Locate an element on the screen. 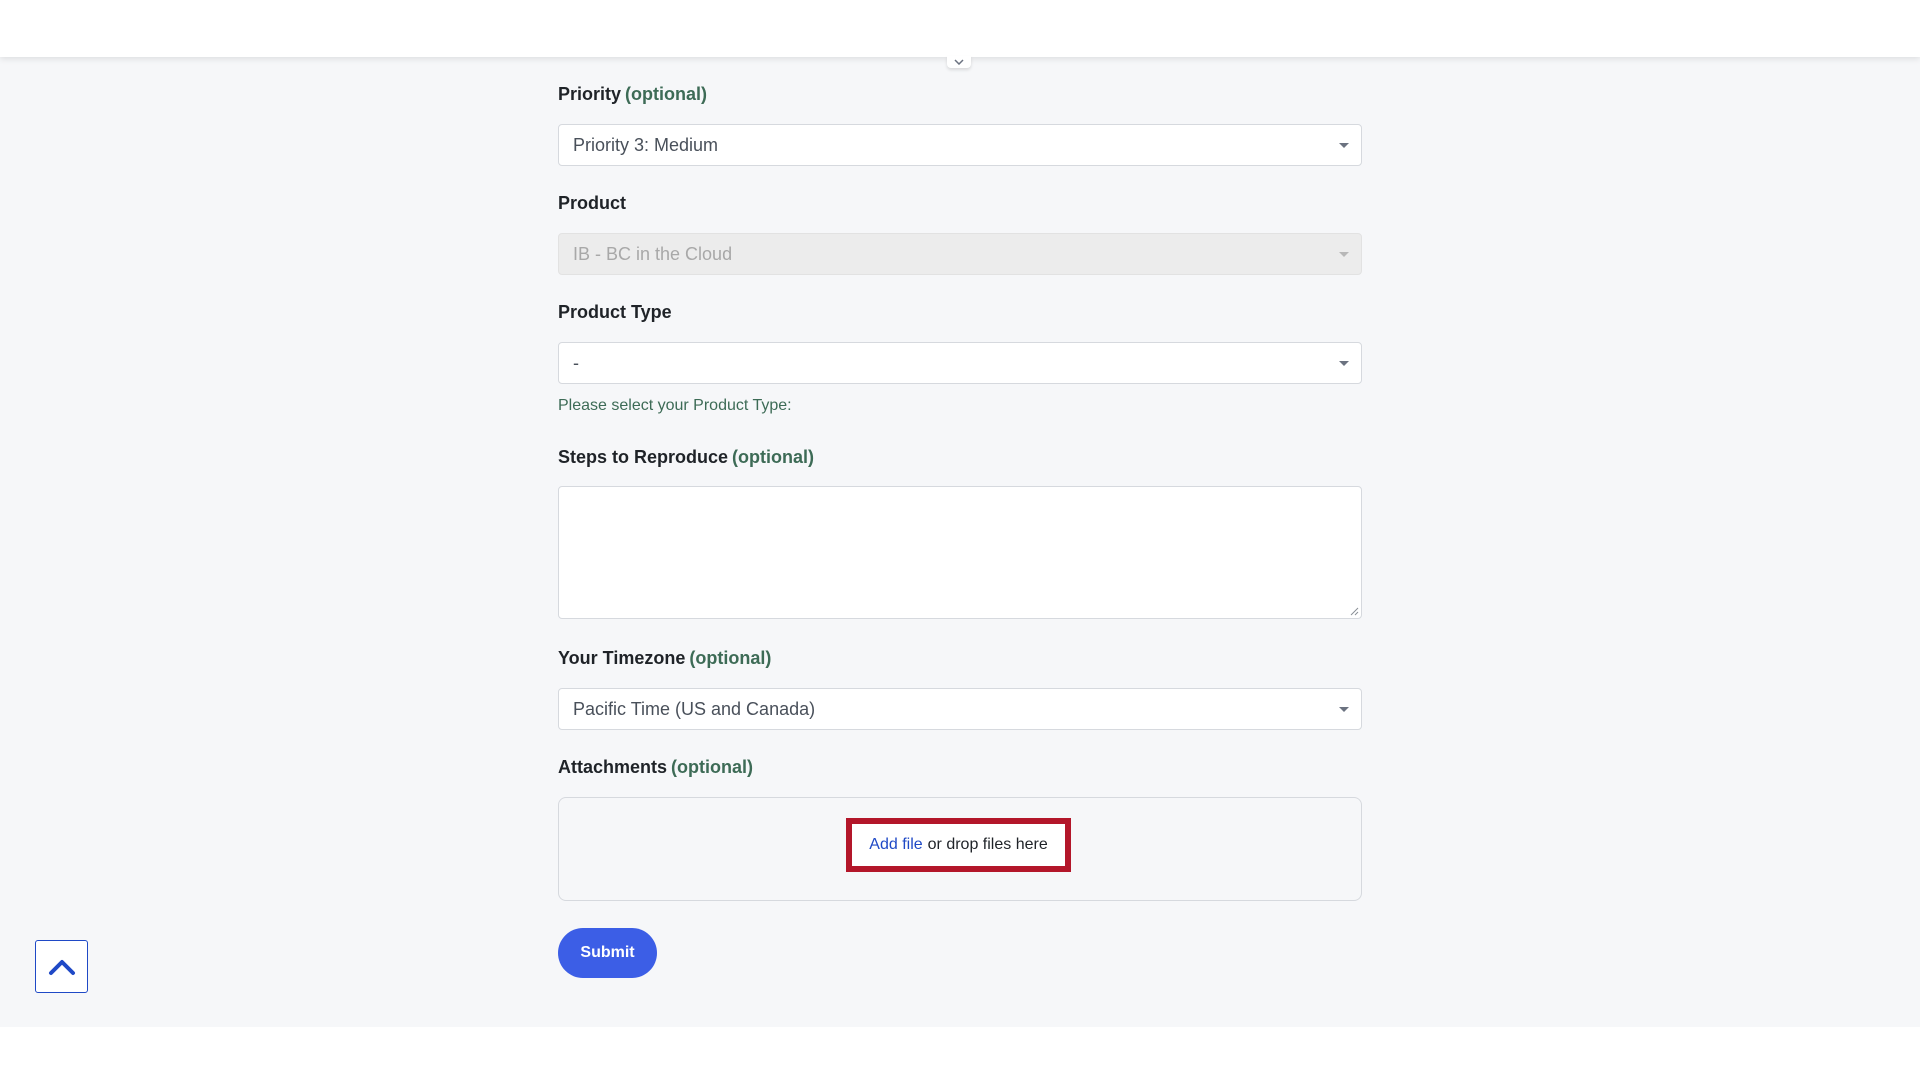  priority-label: Priority (optional) is located at coordinates (632, 94).